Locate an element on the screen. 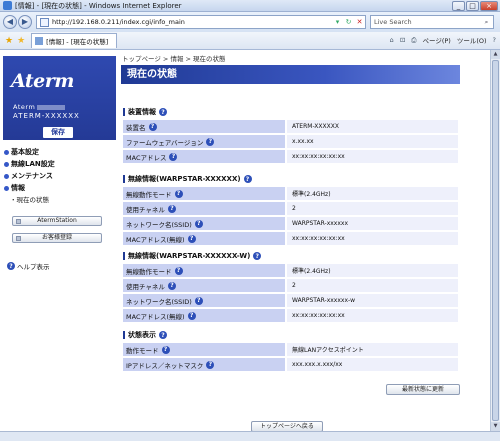 The width and height of the screenshot is (500, 441). model-name: Aterm is located at coordinates (39, 107).